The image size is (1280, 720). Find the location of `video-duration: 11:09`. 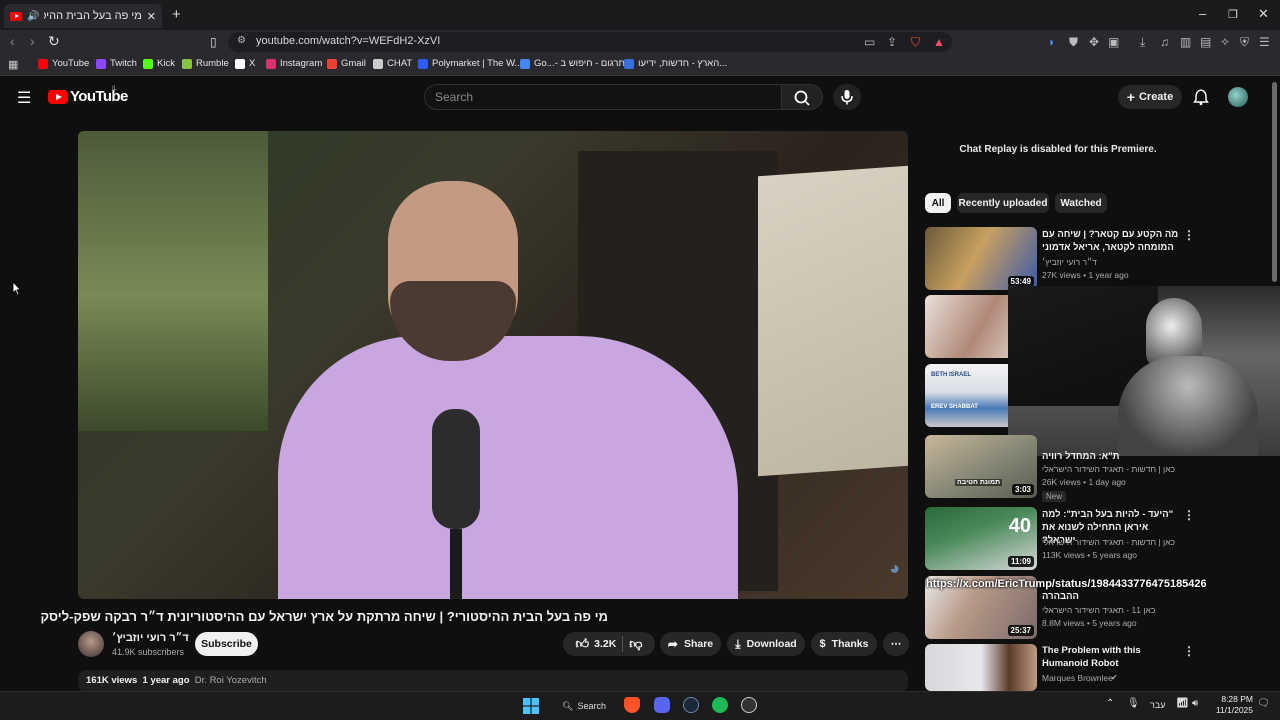

video-duration: 11:09 is located at coordinates (1020, 561).